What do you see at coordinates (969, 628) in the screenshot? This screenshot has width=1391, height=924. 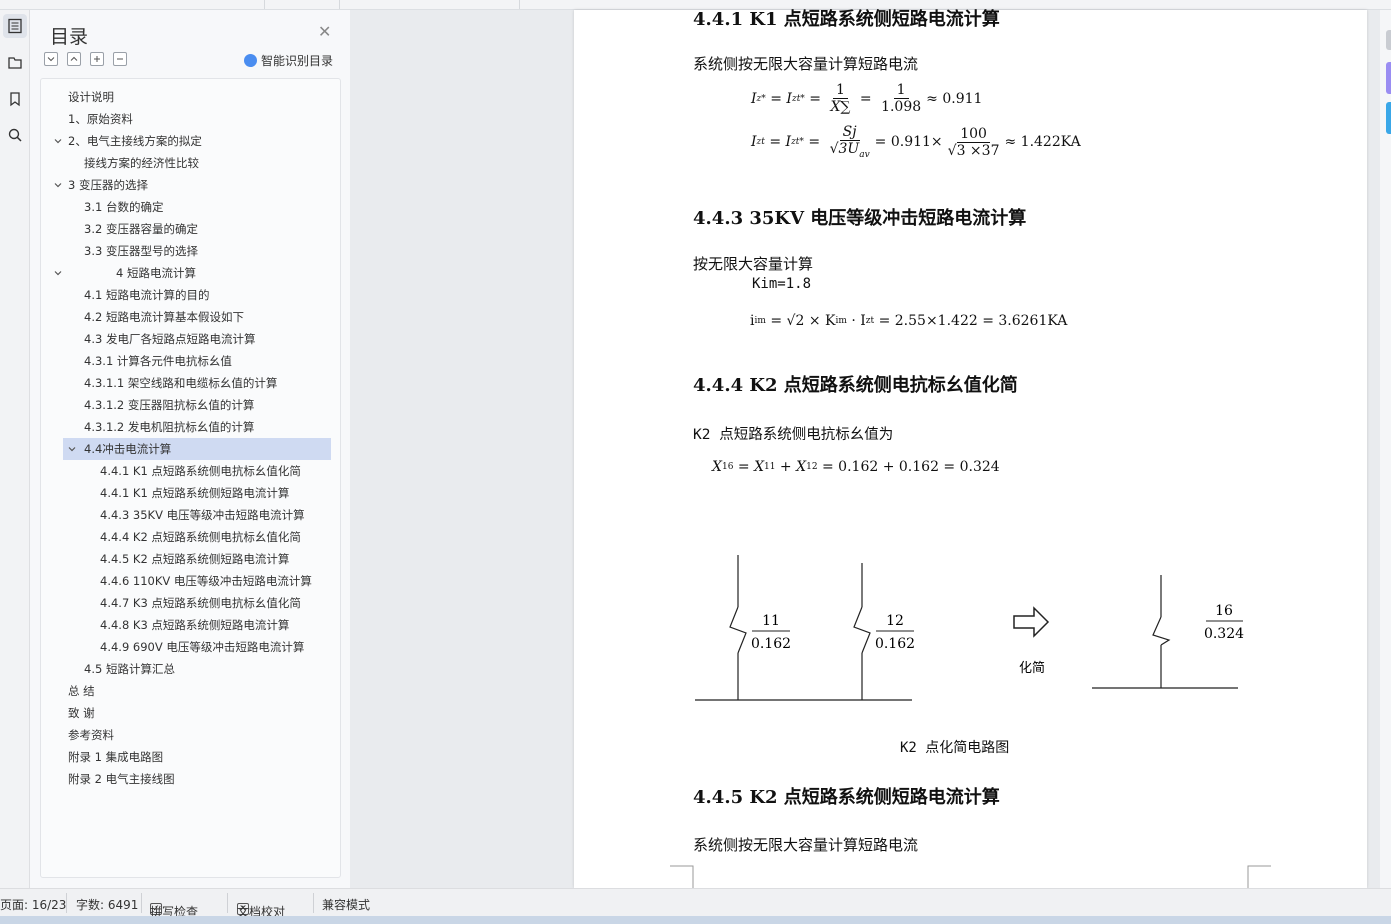 I see `k2-circuit-diagram: 11 0.162 12 0.162 化简 16 0.324` at bounding box center [969, 628].